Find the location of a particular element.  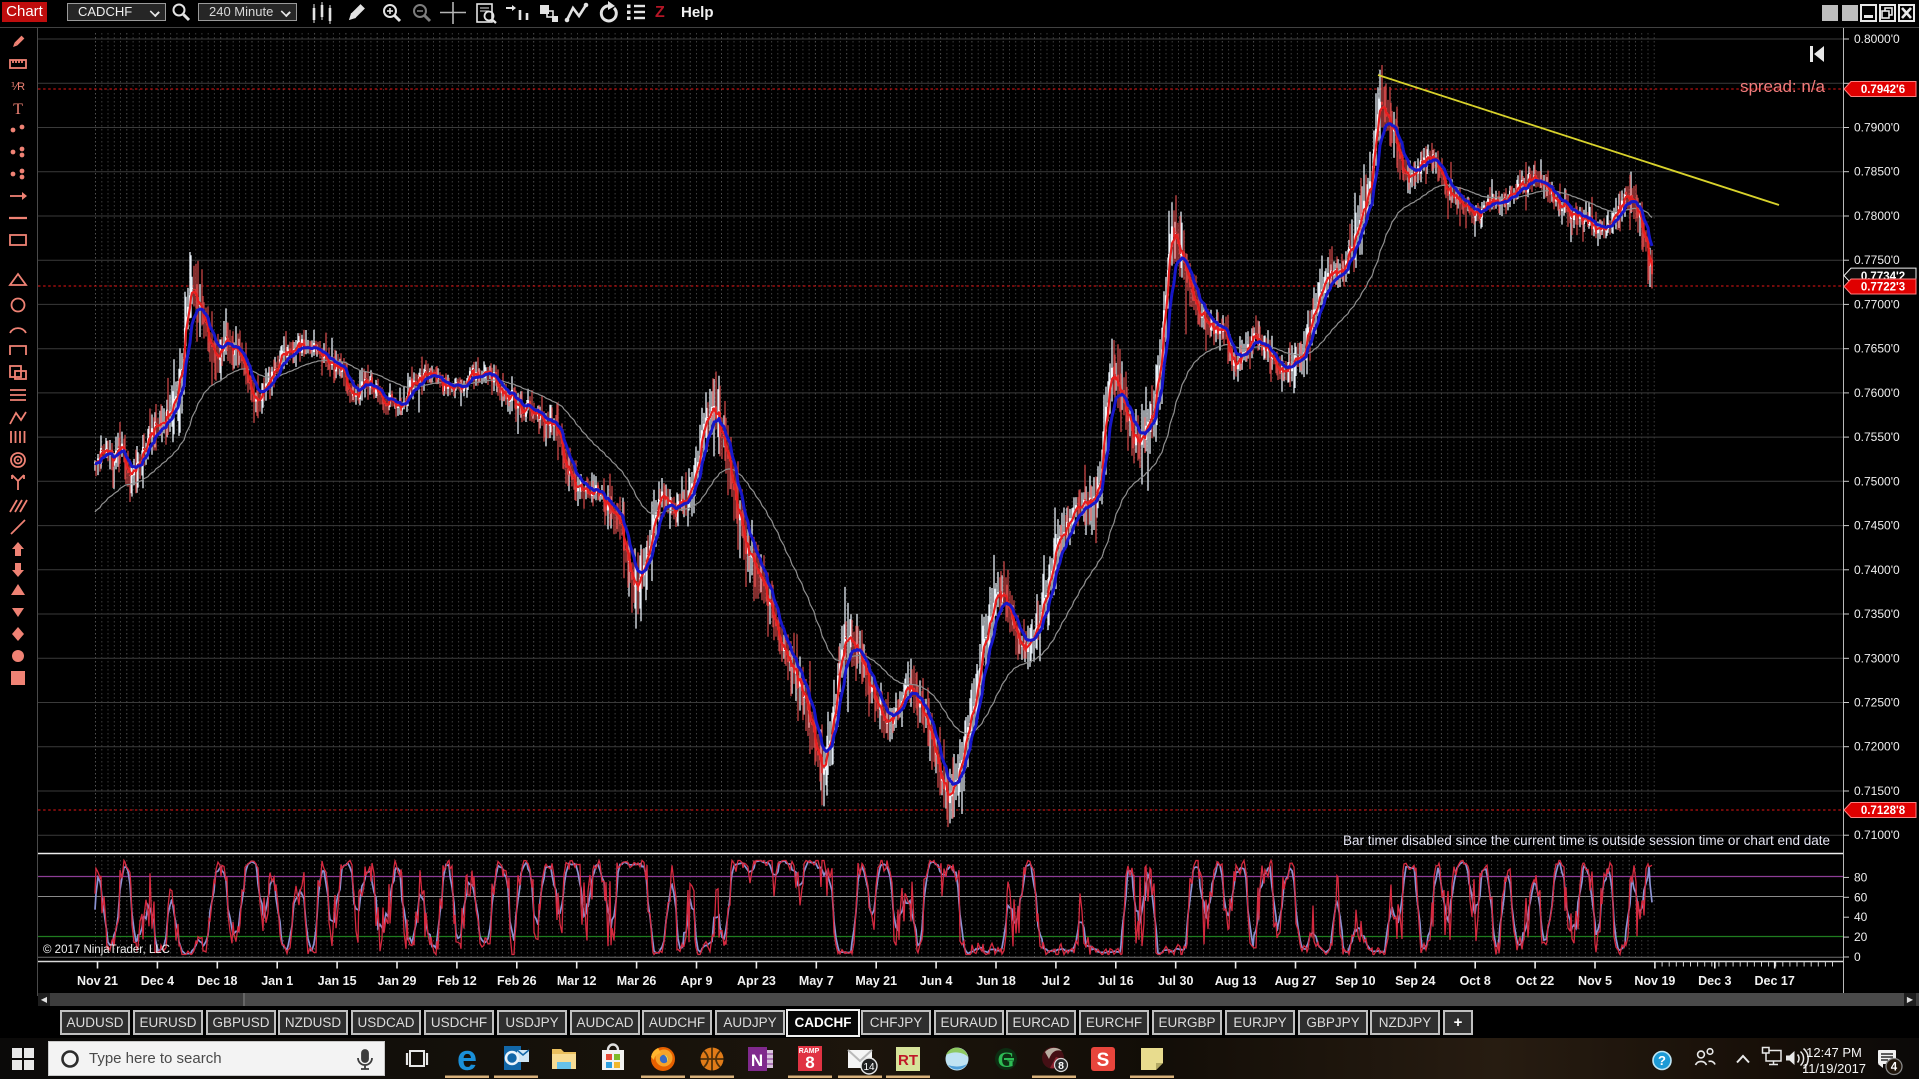

svg-text: Nov 5 is located at coordinates (1595, 981).